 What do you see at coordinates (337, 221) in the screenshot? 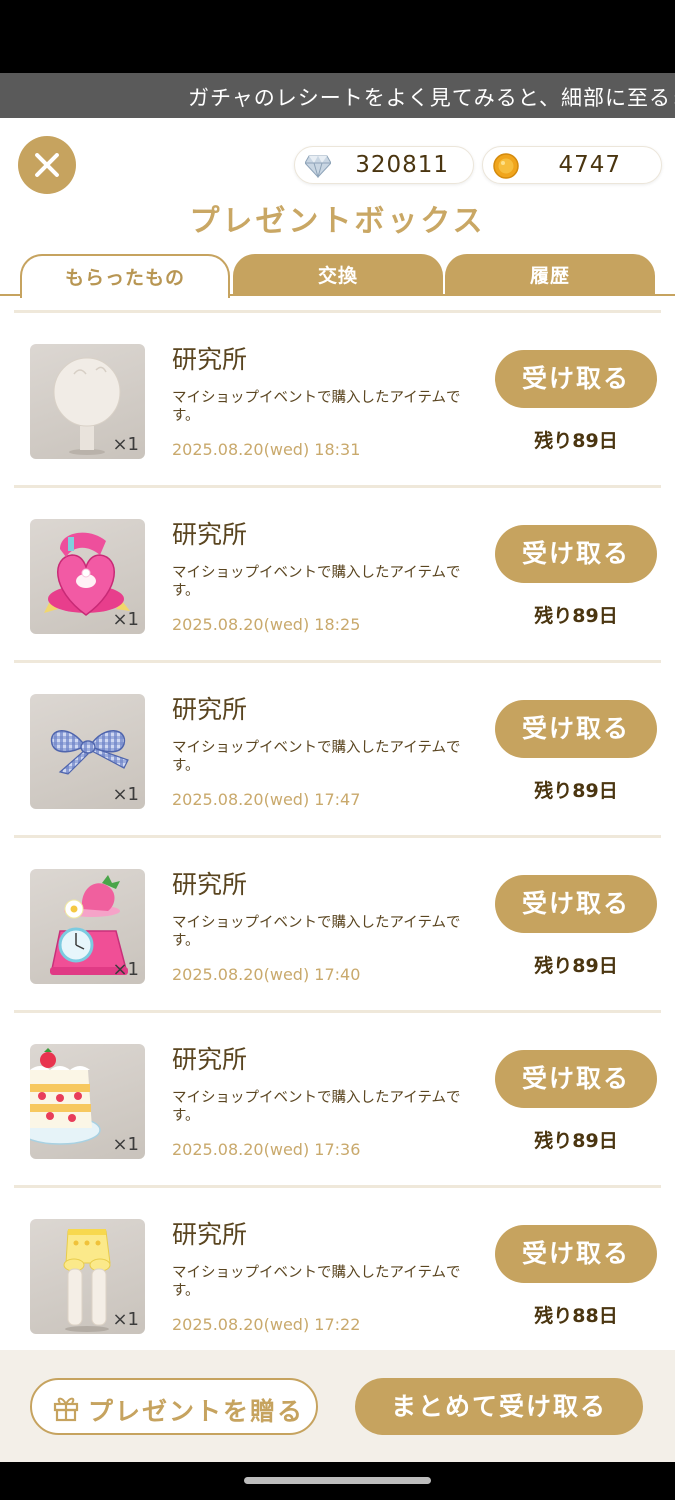
I see `page-title: プレゼントボックス` at bounding box center [337, 221].